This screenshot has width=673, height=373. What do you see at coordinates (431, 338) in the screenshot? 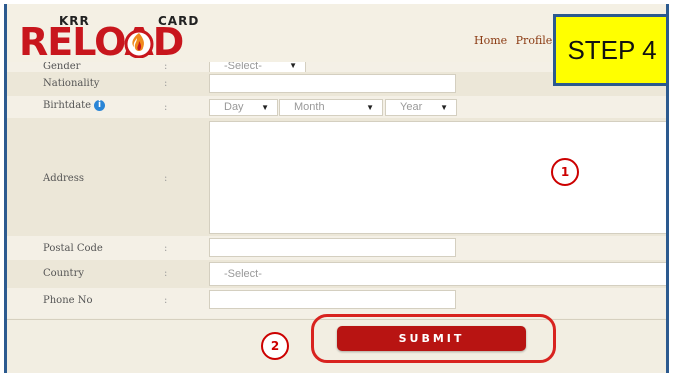
I see `submit-button: SUBMIT` at bounding box center [431, 338].